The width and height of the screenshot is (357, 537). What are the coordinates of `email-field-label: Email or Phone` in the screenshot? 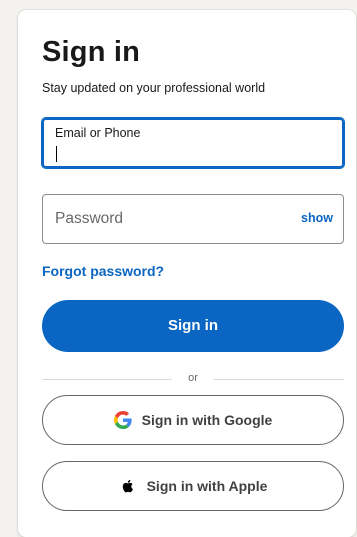 It's located at (98, 133).